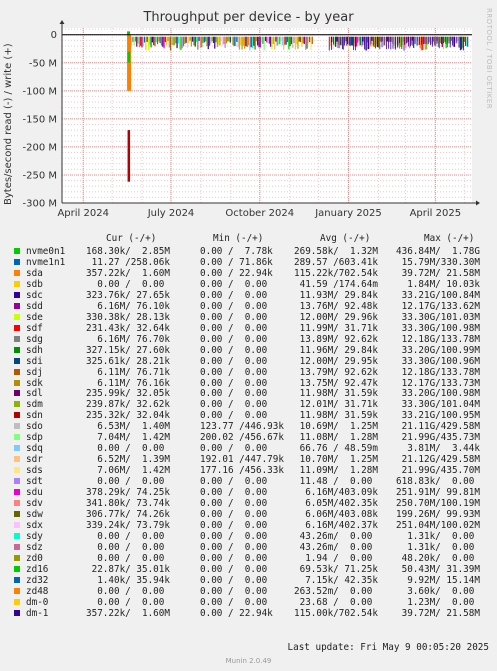 The height and width of the screenshot is (671, 497). I want to click on device-name: zd48, so click(37, 591).